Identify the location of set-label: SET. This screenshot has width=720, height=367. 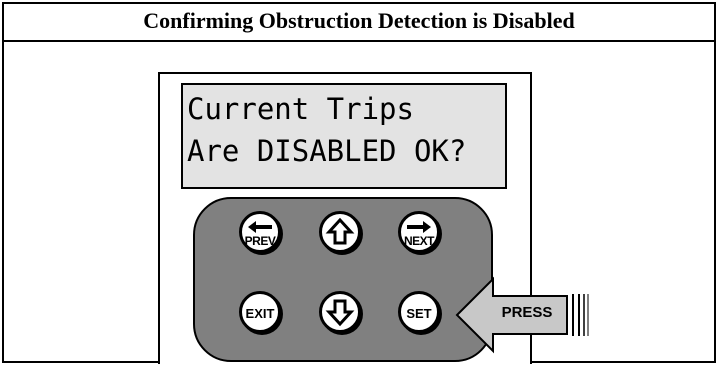
(419, 313).